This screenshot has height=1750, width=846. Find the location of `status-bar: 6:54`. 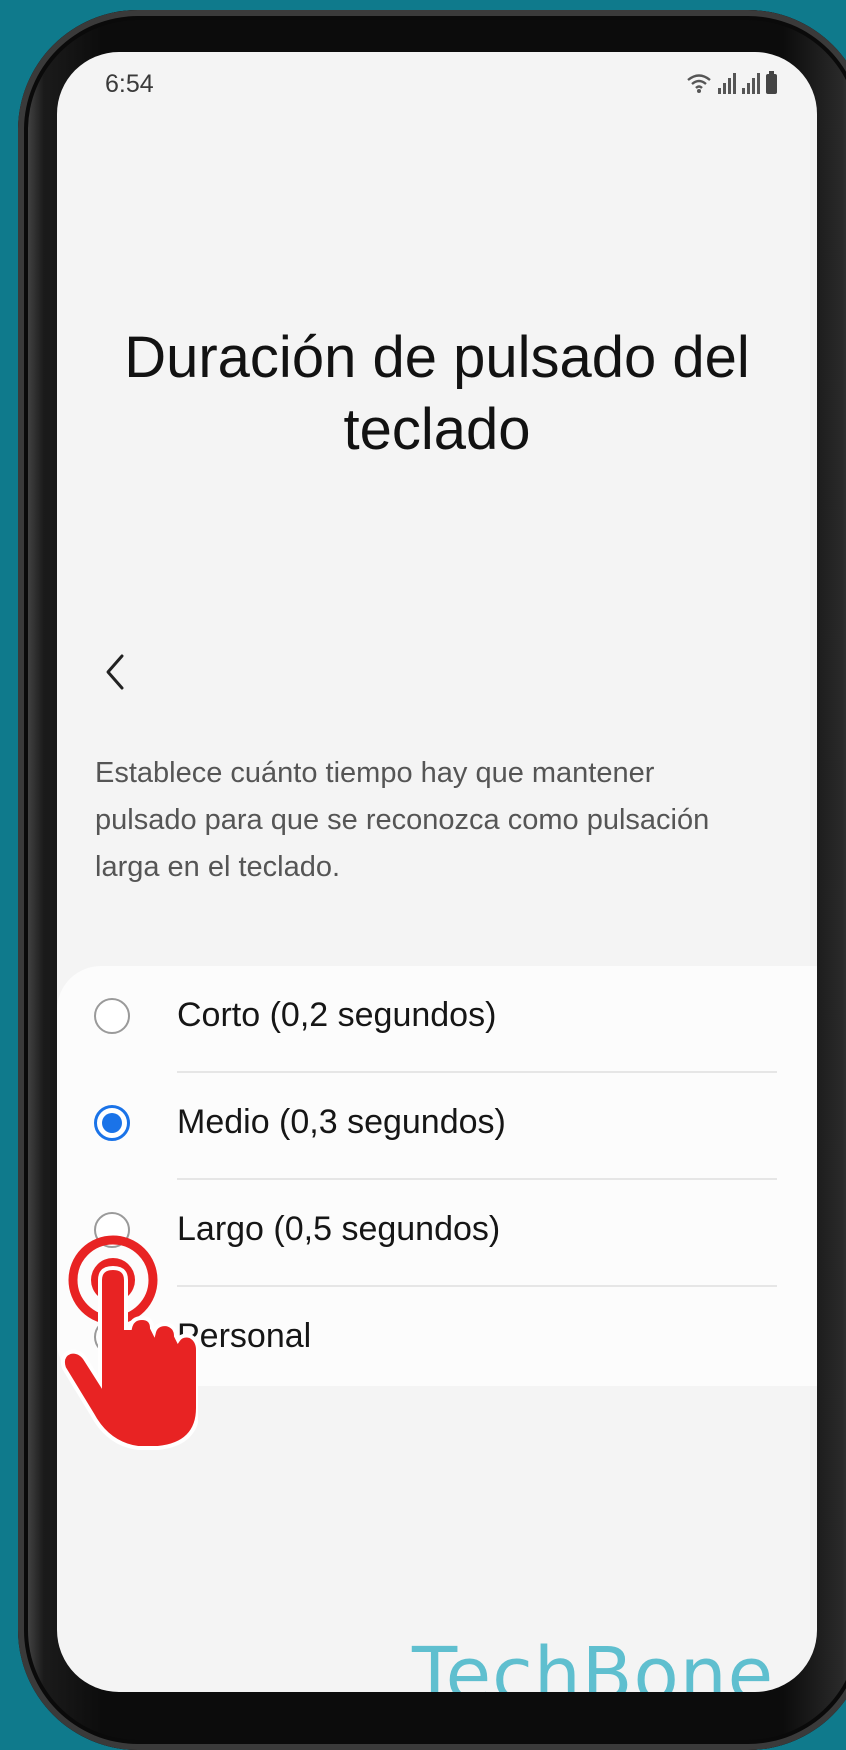

status-bar: 6:54 is located at coordinates (437, 87).